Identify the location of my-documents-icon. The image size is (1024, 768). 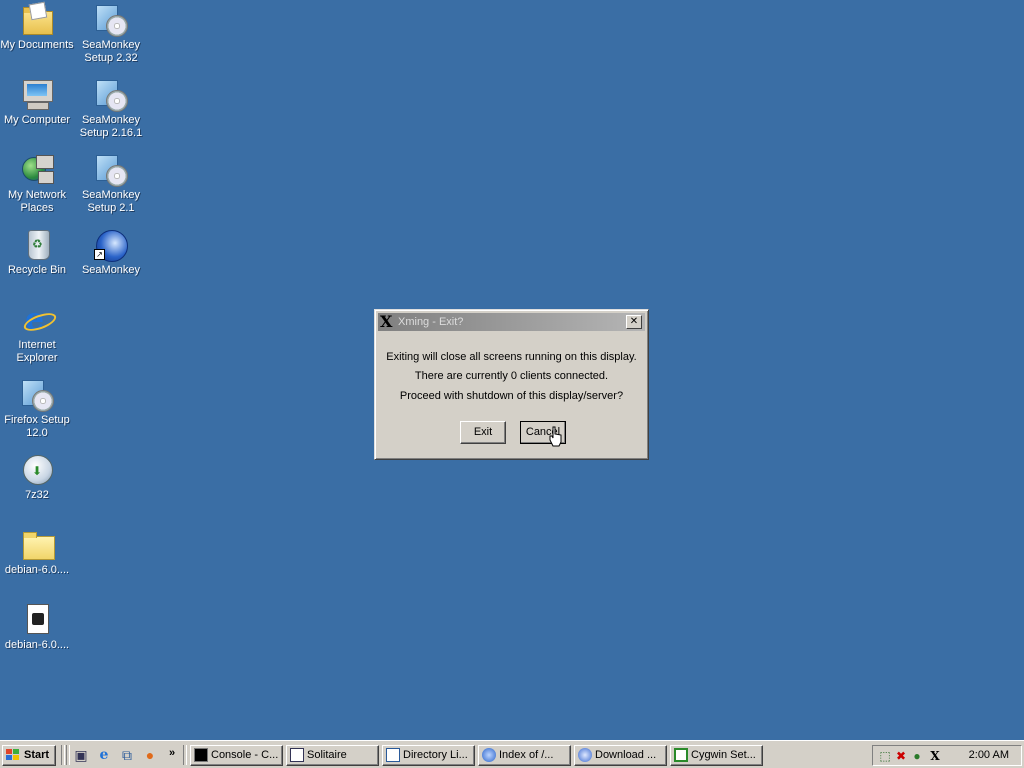
(37, 20).